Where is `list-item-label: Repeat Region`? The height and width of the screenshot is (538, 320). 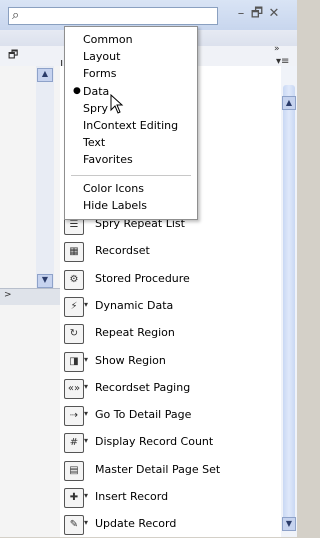
list-item-label: Repeat Region is located at coordinates (135, 333).